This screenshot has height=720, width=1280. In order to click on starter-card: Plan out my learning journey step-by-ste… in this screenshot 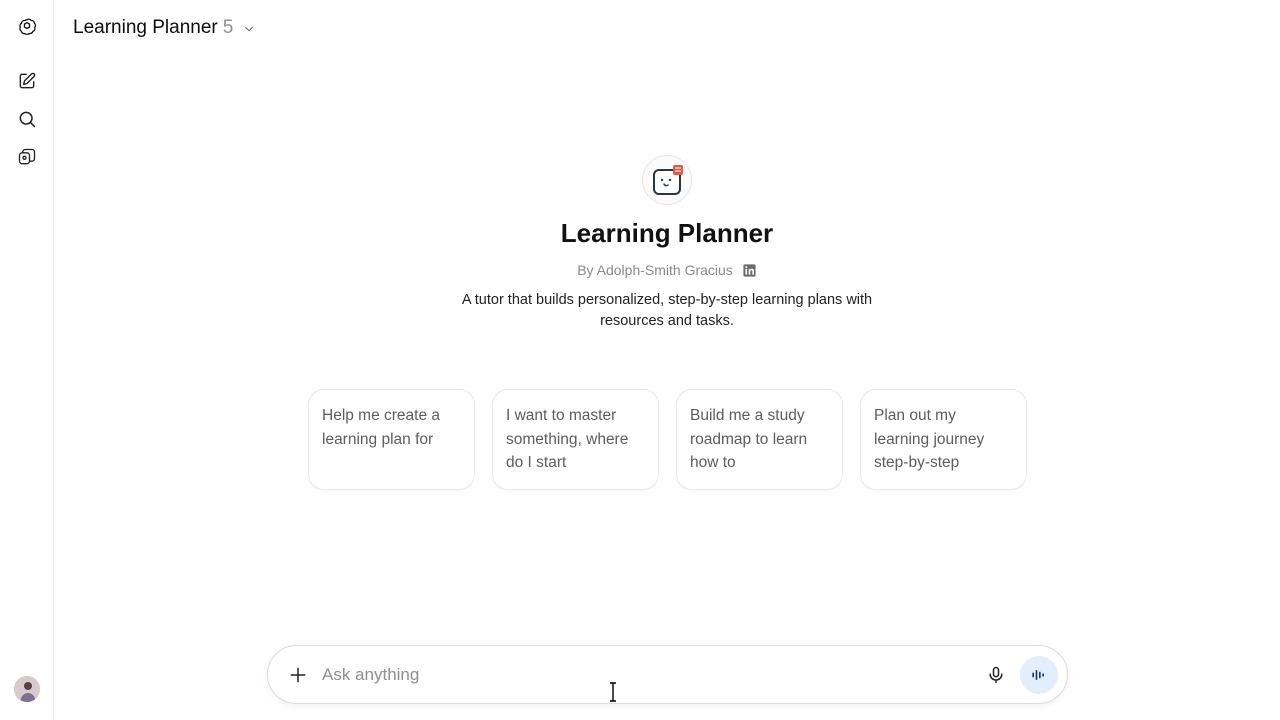, I will do `click(943, 439)`.